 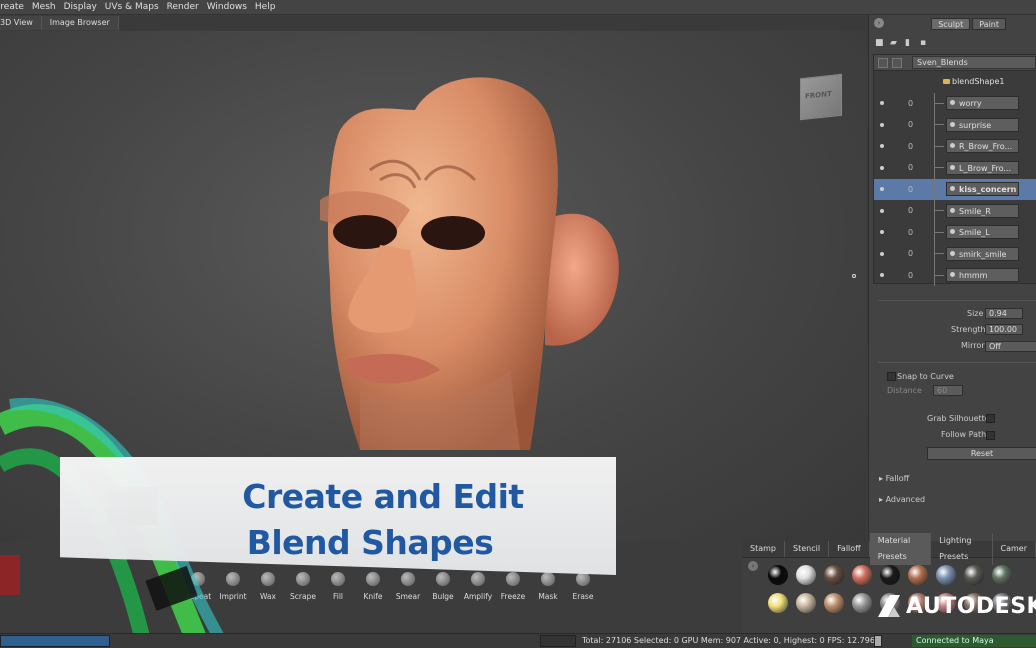 I want to click on lock-icon, so click(x=897, y=62).